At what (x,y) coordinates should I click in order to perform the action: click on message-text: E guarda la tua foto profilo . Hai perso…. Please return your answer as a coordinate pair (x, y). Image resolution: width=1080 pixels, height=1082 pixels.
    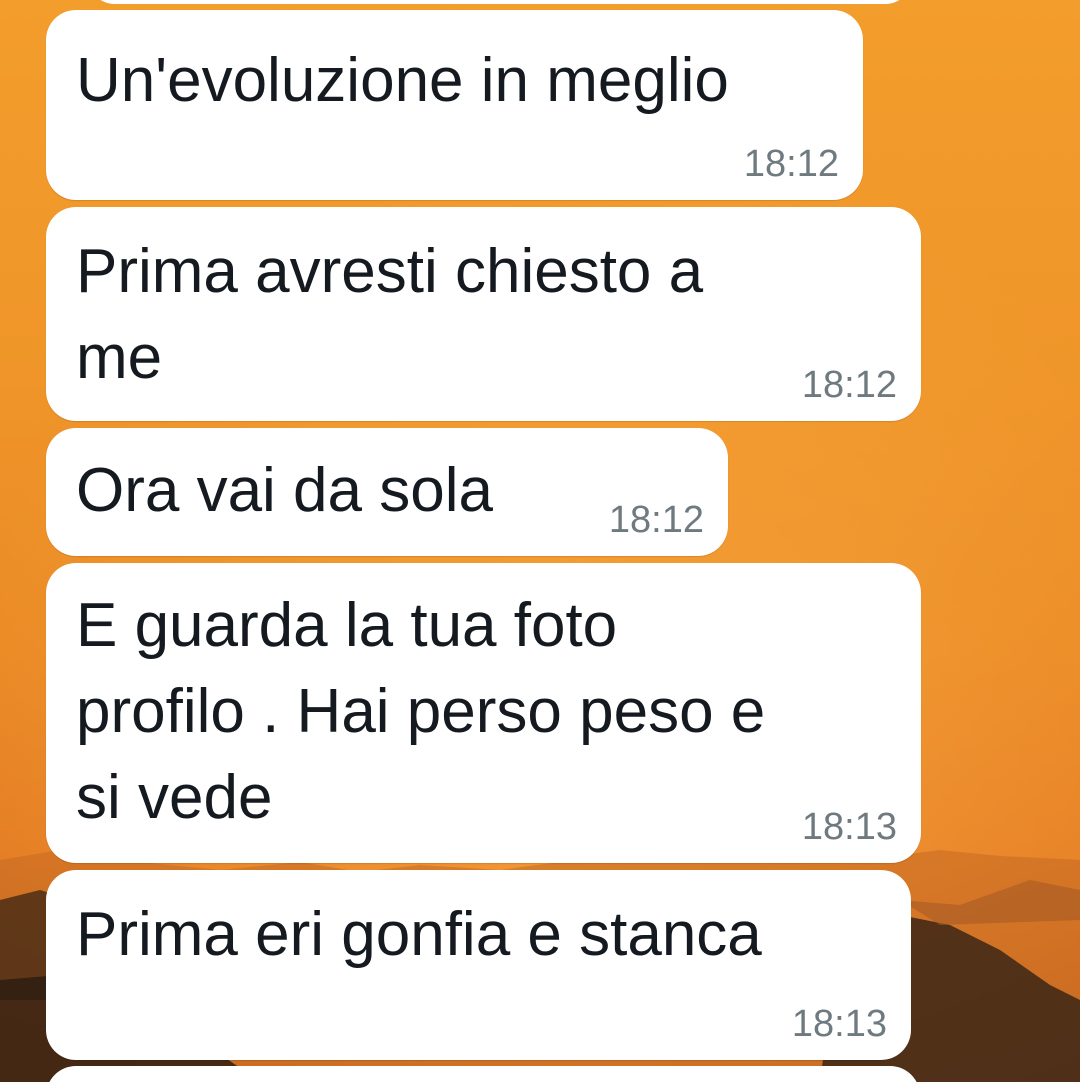
    Looking at the image, I should click on (421, 711).